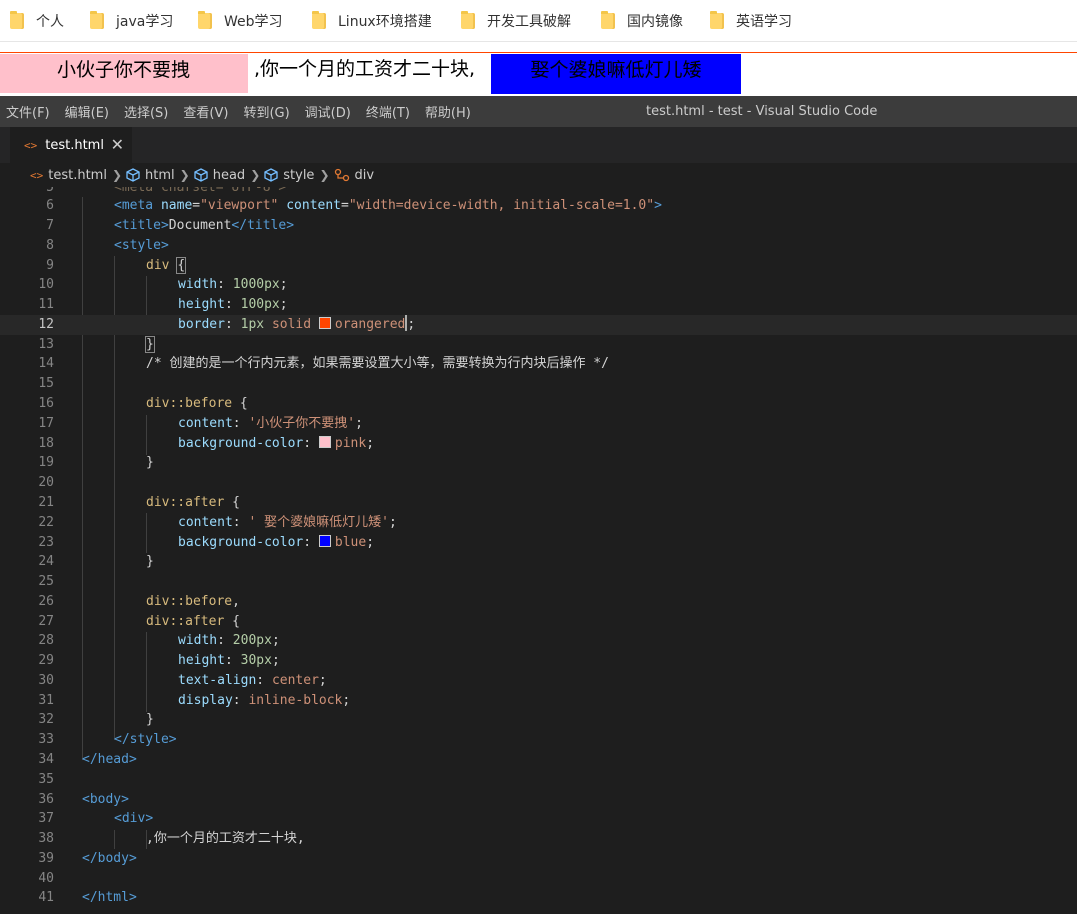 This screenshot has height=914, width=1077. I want to click on code-line: 28 width: 200px;, so click(159, 640).